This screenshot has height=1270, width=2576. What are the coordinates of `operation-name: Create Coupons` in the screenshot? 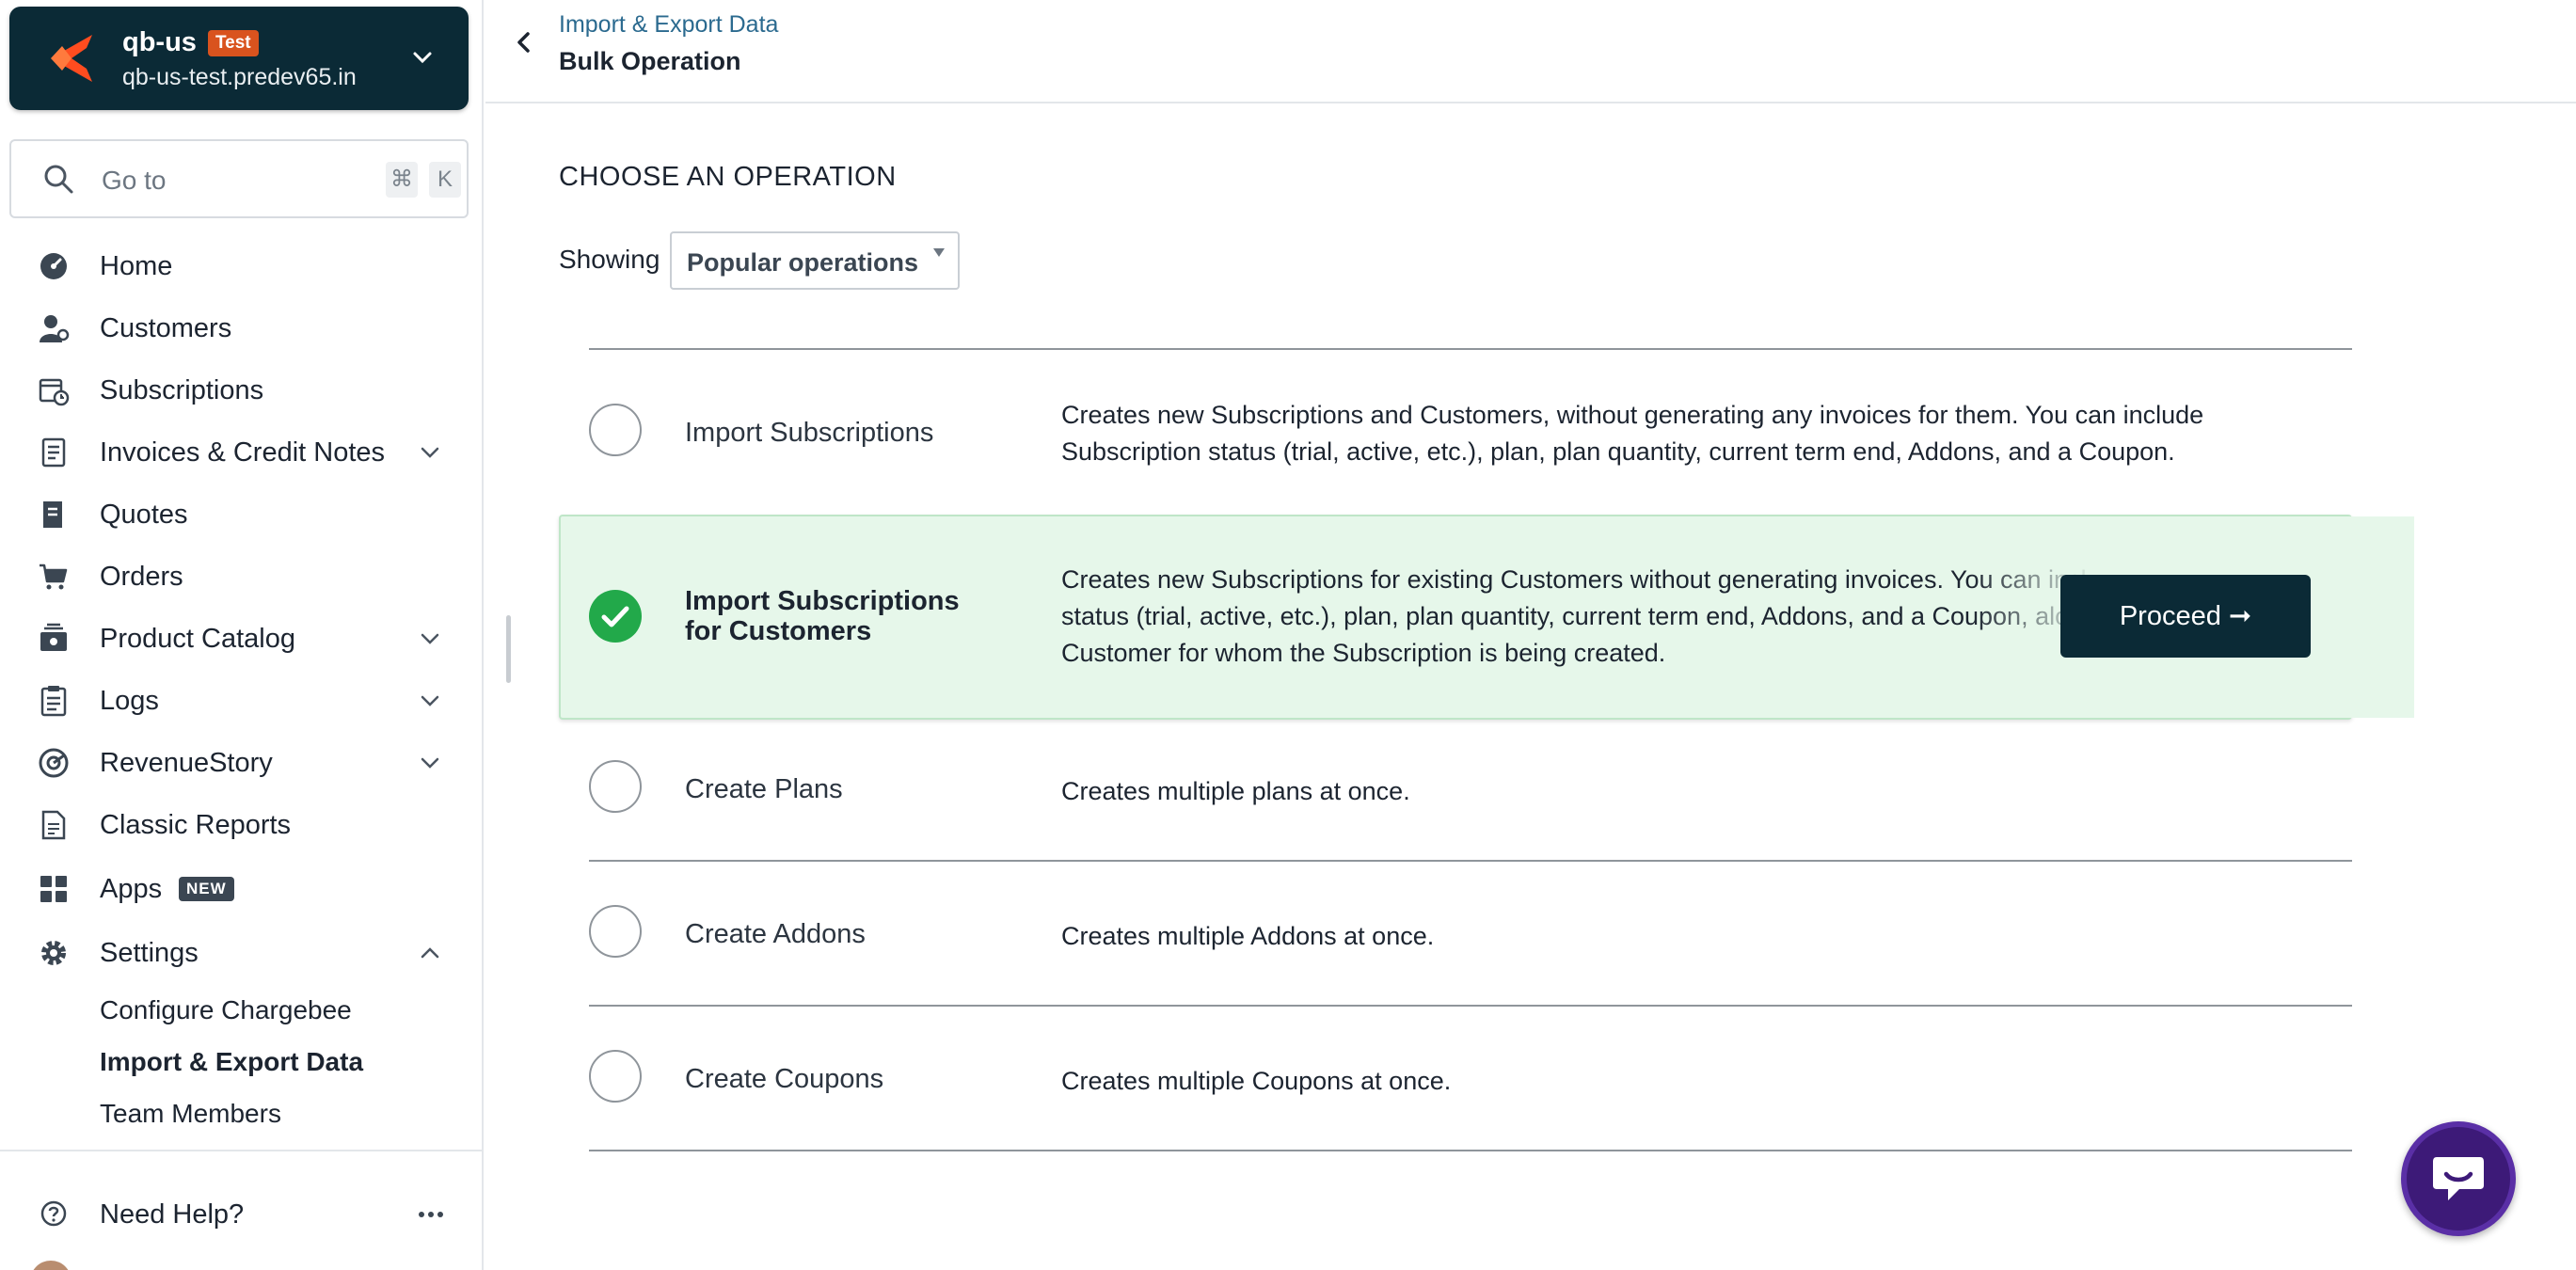 It's located at (785, 1079).